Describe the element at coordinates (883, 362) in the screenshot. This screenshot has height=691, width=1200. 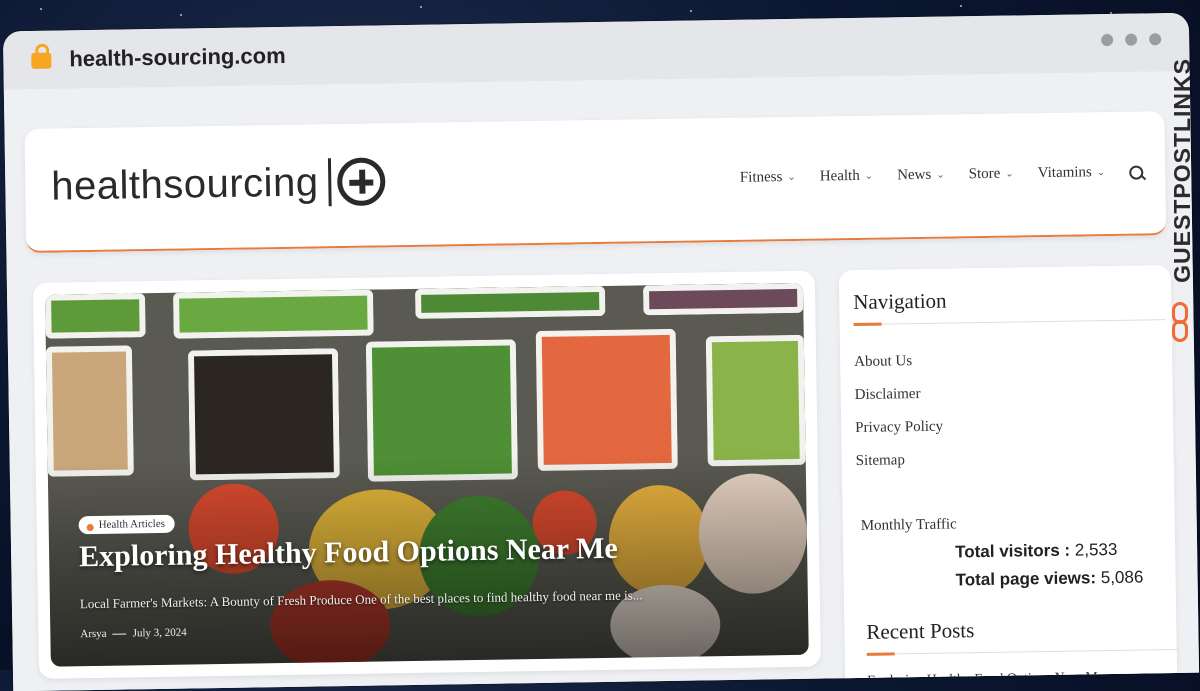
I see `sidebar-link-about-us: About Us` at that location.